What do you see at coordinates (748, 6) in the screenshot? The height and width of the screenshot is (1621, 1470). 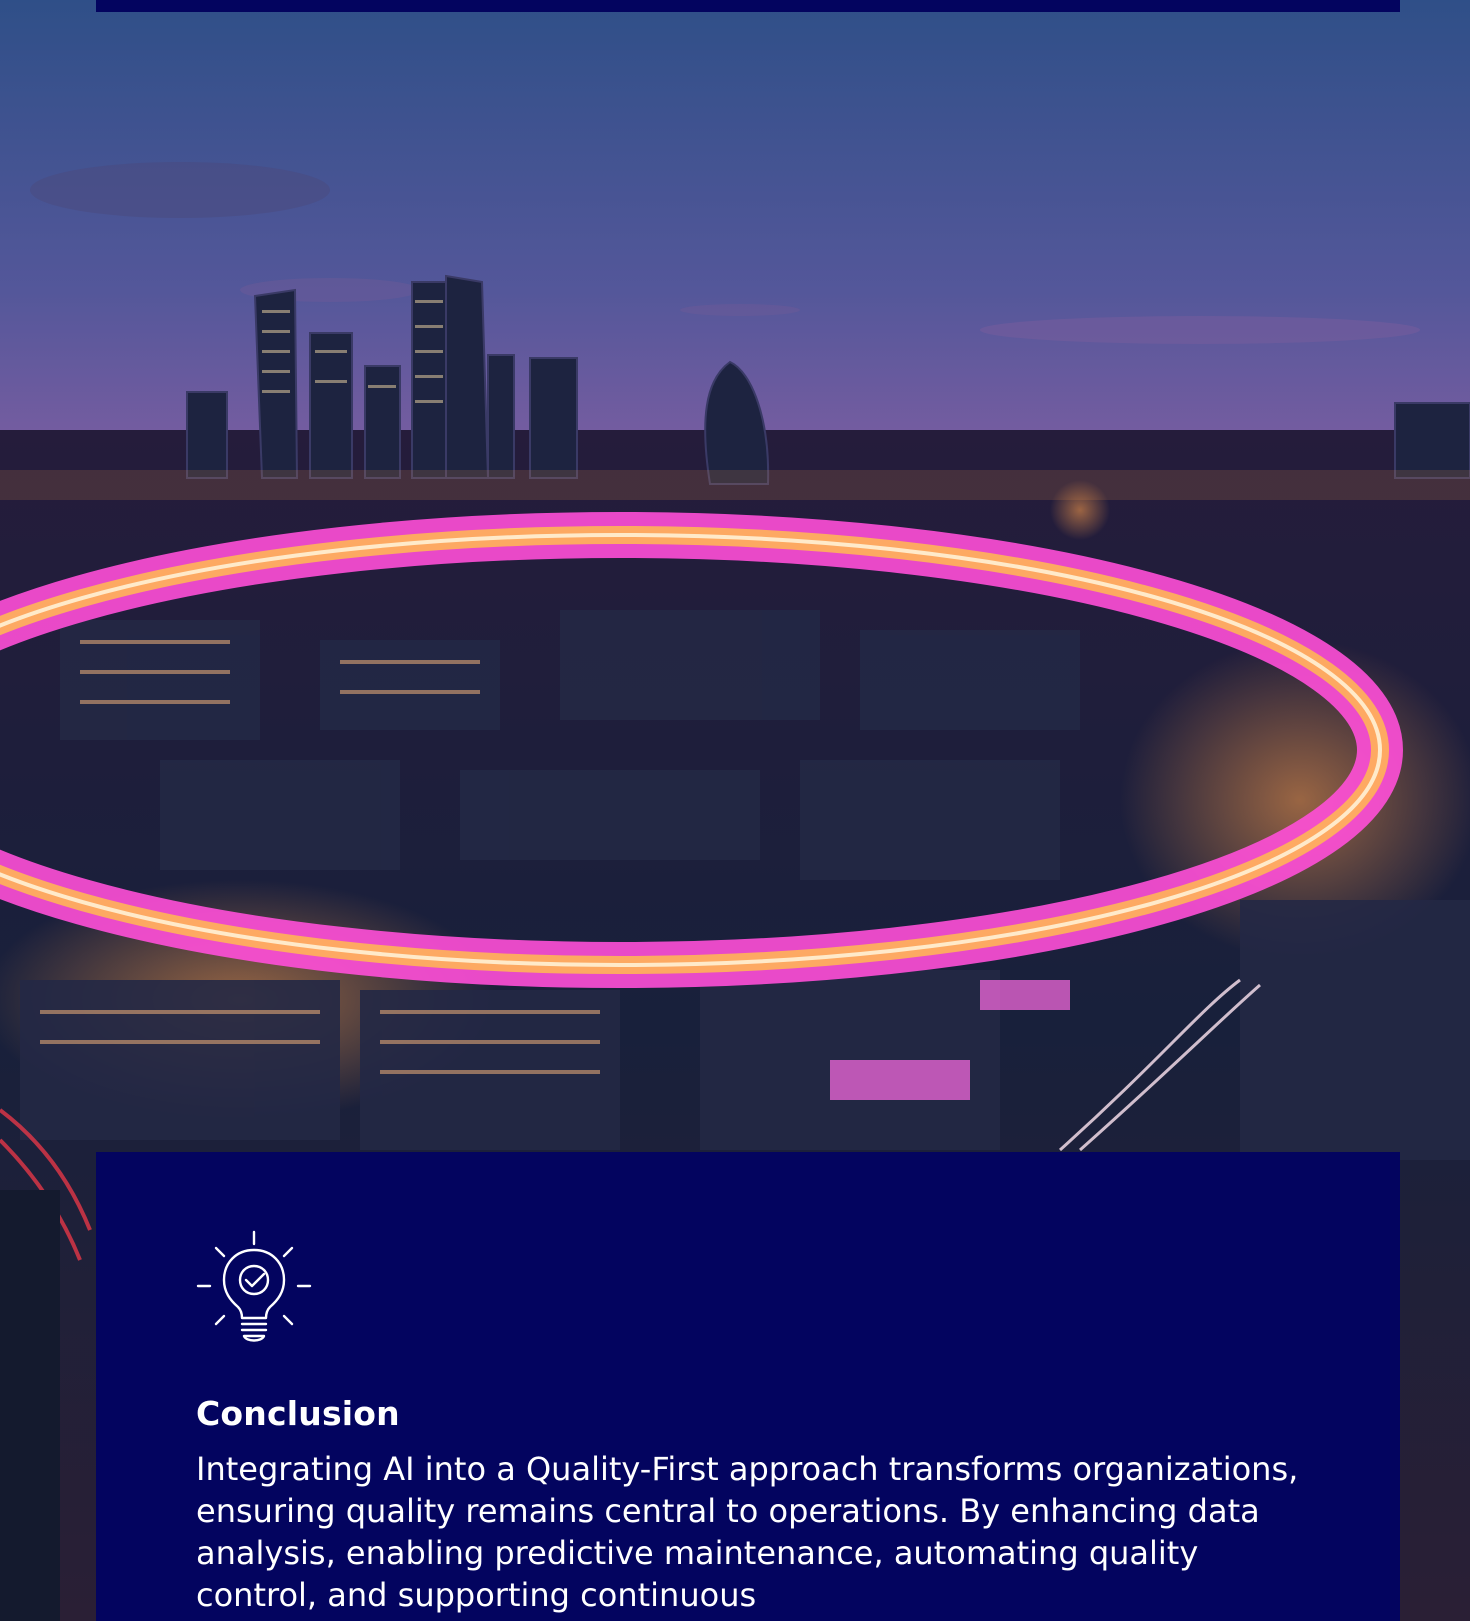 I see `top-accent-bar` at bounding box center [748, 6].